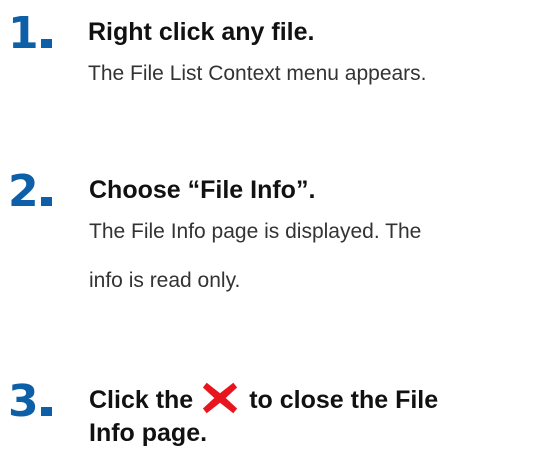  I want to click on step-1-description: The File List Context menu appears., so click(257, 73).